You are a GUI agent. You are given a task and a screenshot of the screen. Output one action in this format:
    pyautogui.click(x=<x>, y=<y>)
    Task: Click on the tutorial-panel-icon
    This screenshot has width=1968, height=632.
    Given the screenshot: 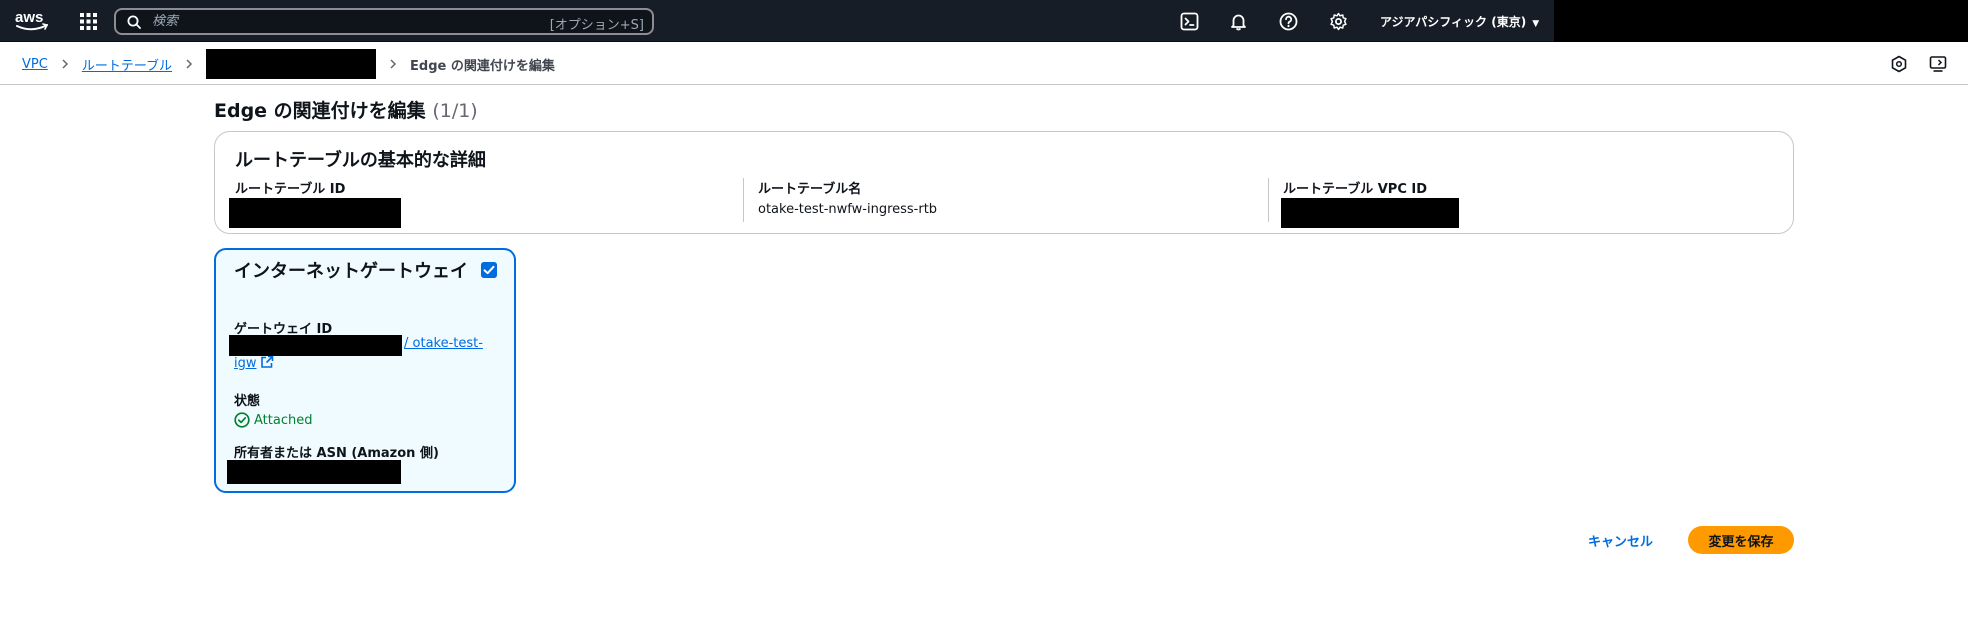 What is the action you would take?
    pyautogui.click(x=1938, y=64)
    